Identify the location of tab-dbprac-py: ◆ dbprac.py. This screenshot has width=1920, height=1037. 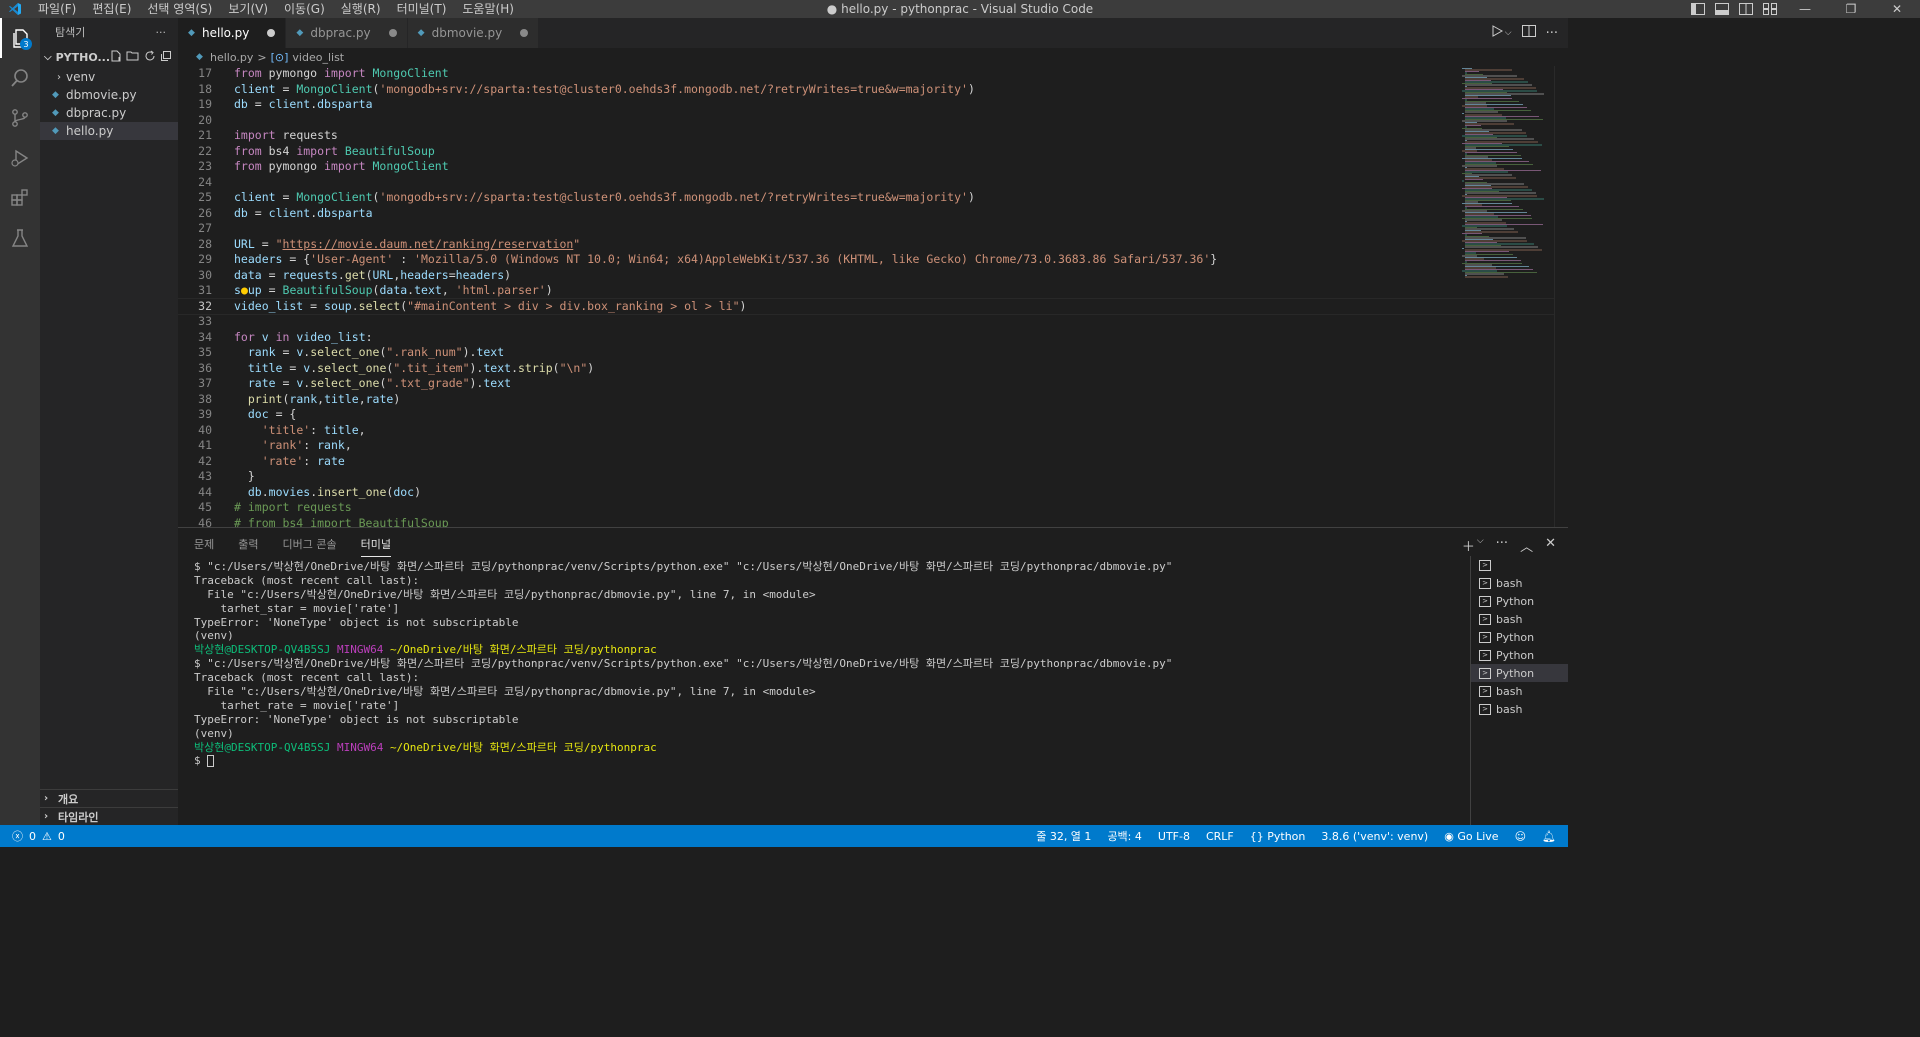
(347, 33).